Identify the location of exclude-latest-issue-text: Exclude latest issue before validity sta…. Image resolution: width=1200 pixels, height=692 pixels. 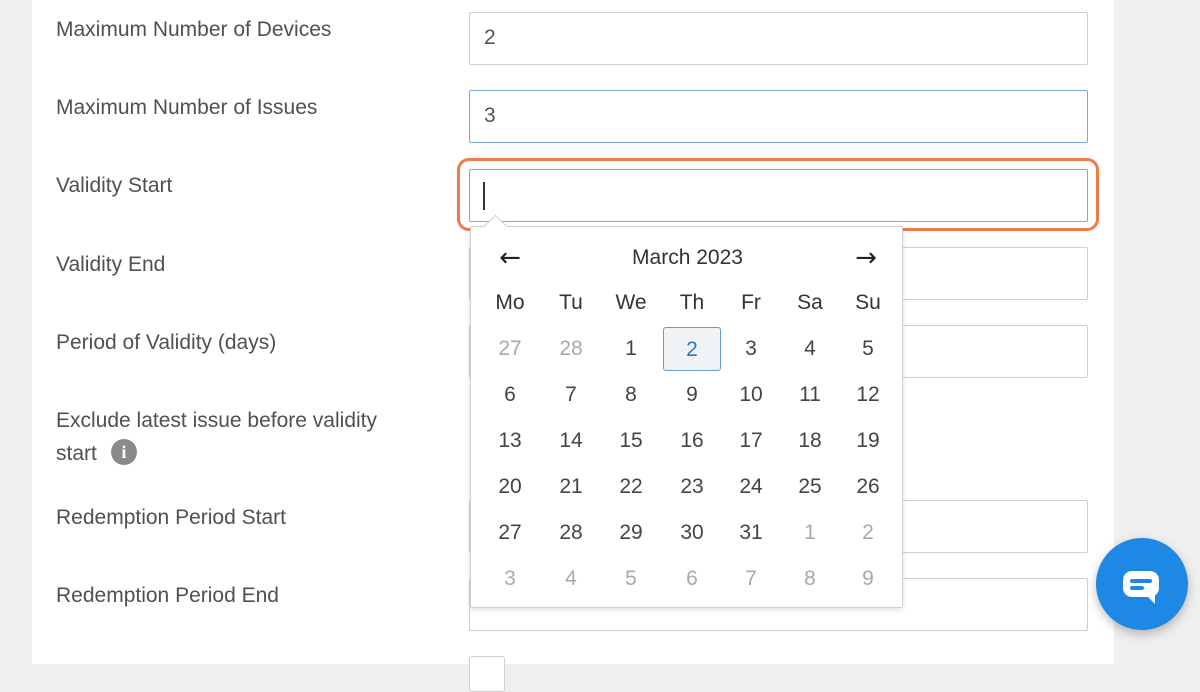
(216, 437).